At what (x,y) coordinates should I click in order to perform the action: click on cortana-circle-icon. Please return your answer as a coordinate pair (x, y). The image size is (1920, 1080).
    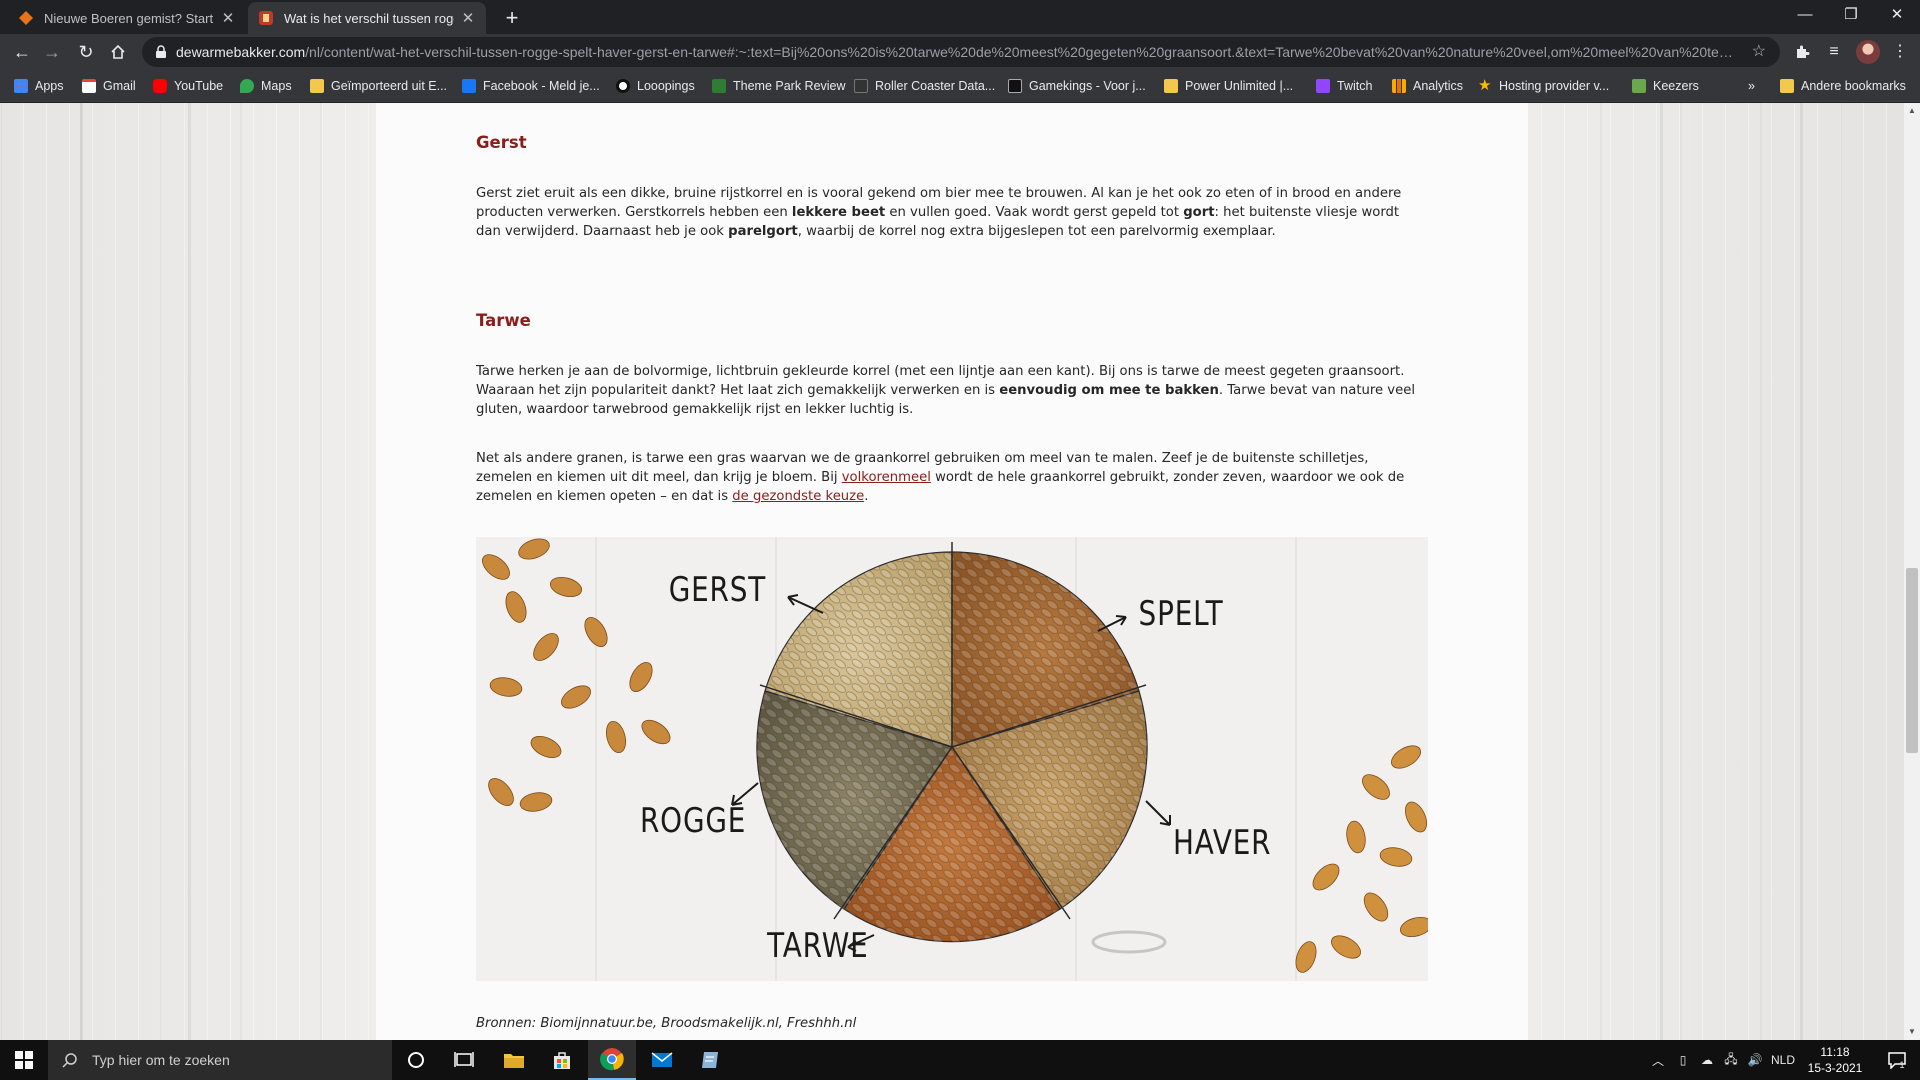
    Looking at the image, I should click on (416, 1060).